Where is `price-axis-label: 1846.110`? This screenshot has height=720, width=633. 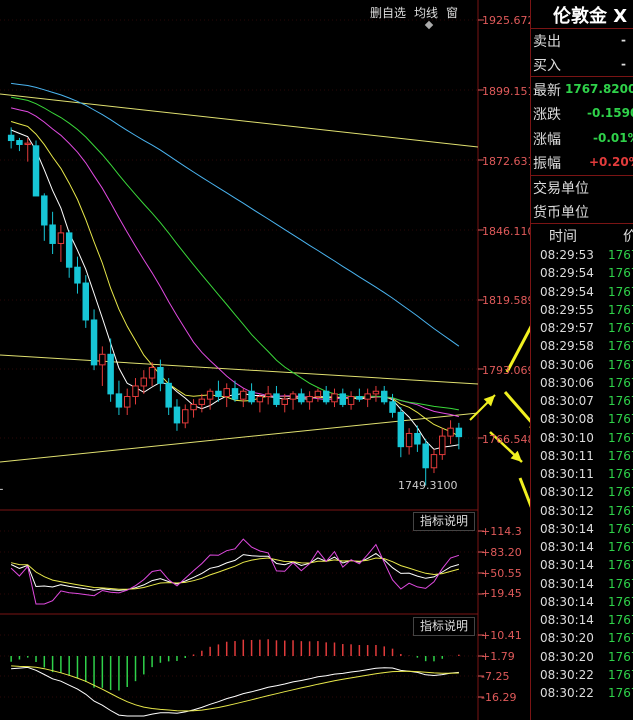
price-axis-label: 1846.110 is located at coordinates (508, 231).